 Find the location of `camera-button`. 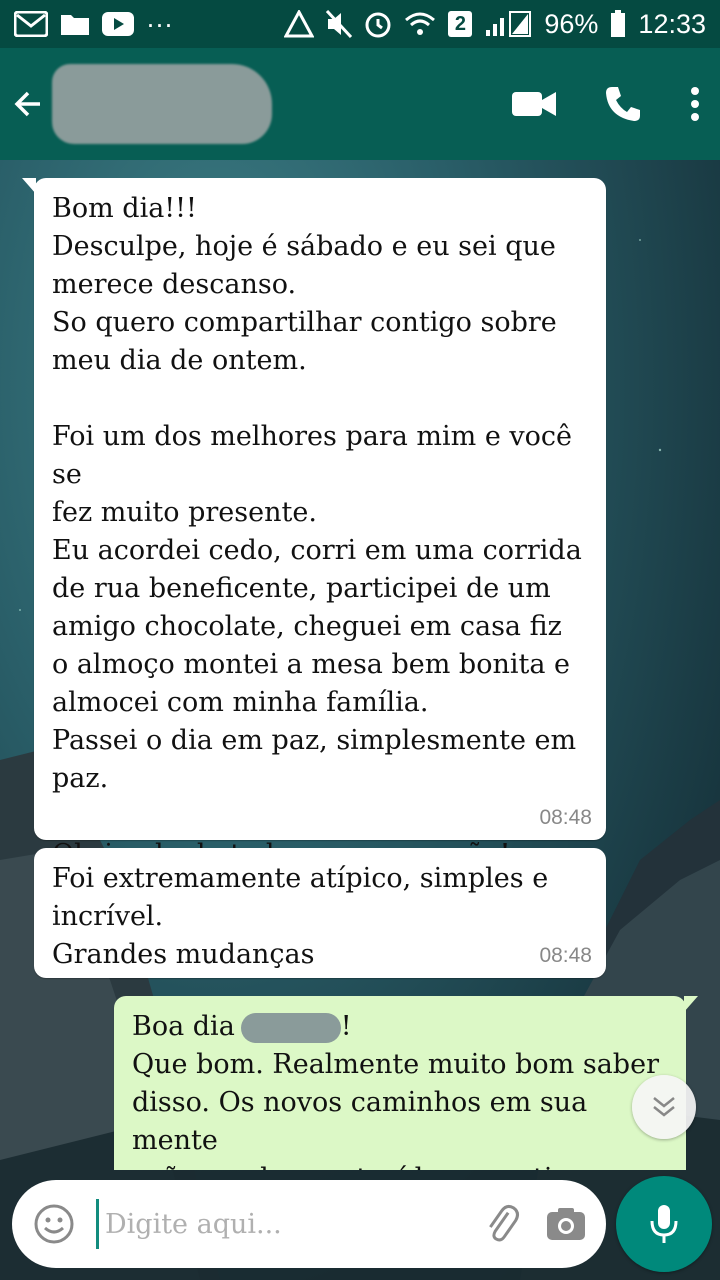

camera-button is located at coordinates (566, 1224).